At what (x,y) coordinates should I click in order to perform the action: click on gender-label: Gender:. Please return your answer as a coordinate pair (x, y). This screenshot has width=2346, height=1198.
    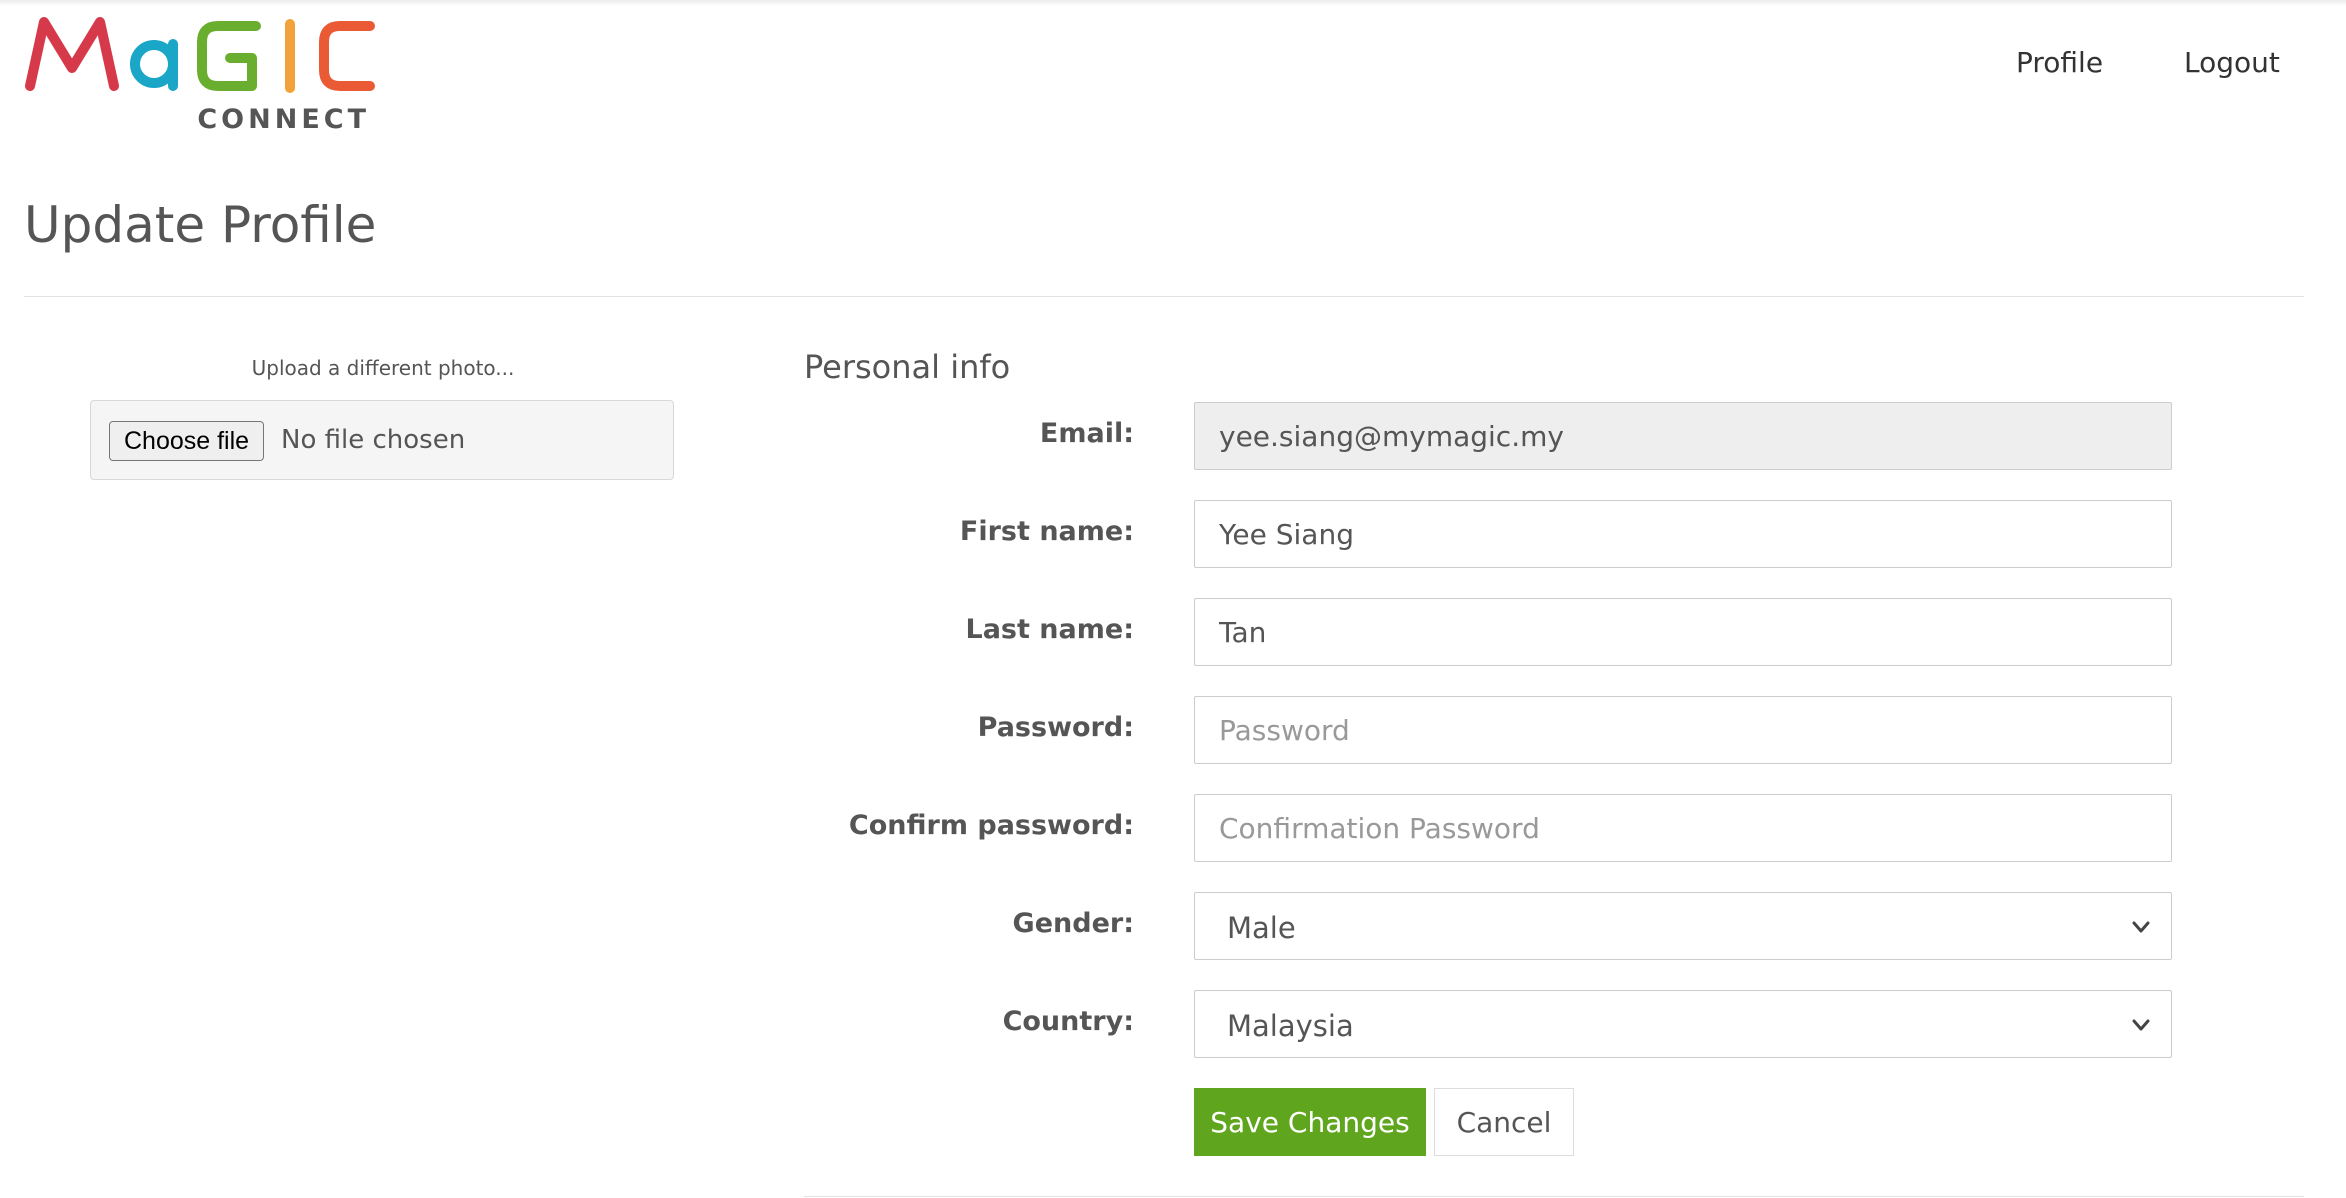
    Looking at the image, I should click on (1073, 923).